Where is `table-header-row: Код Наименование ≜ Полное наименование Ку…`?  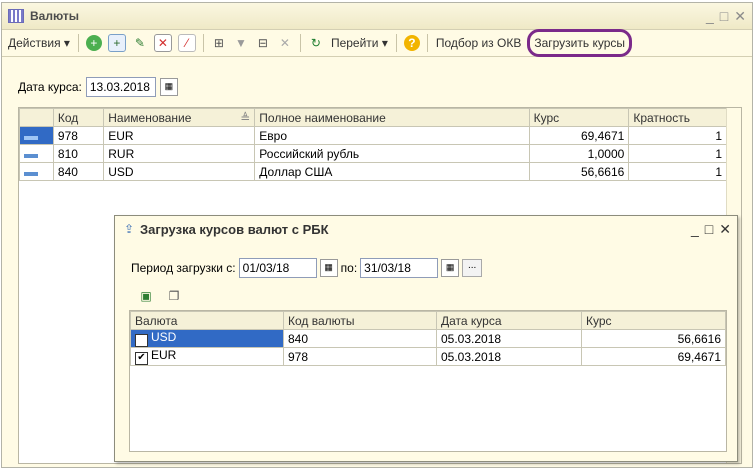
table-header-row: Код Наименование ≜ Полное наименование Ку… is located at coordinates (373, 117).